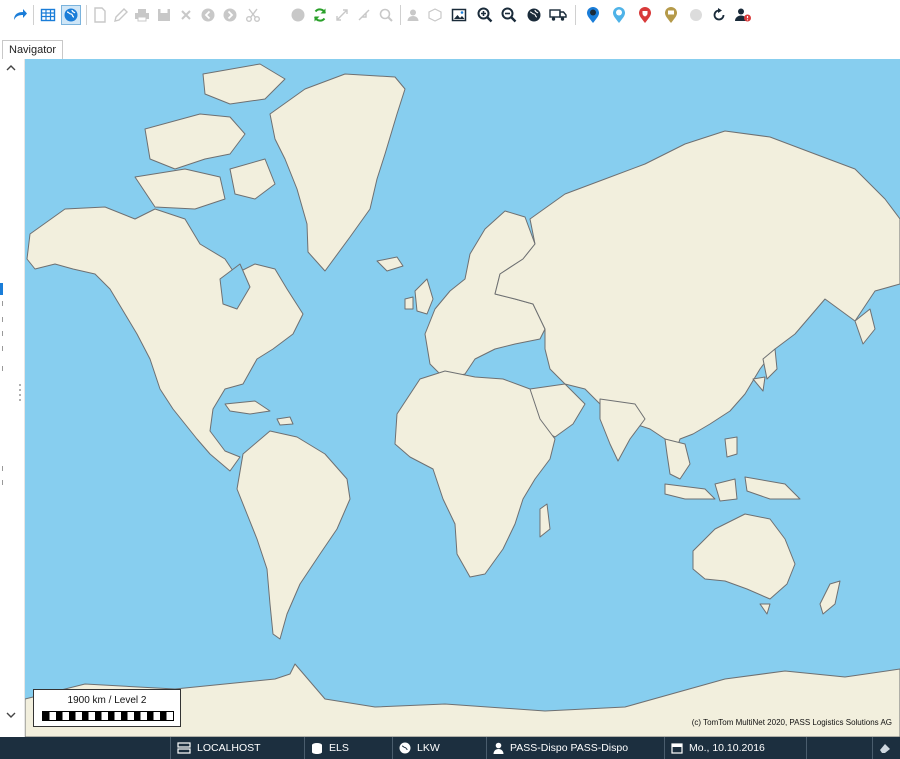 The width and height of the screenshot is (900, 759). Describe the element at coordinates (386, 15) in the screenshot. I see `search-icon` at that location.